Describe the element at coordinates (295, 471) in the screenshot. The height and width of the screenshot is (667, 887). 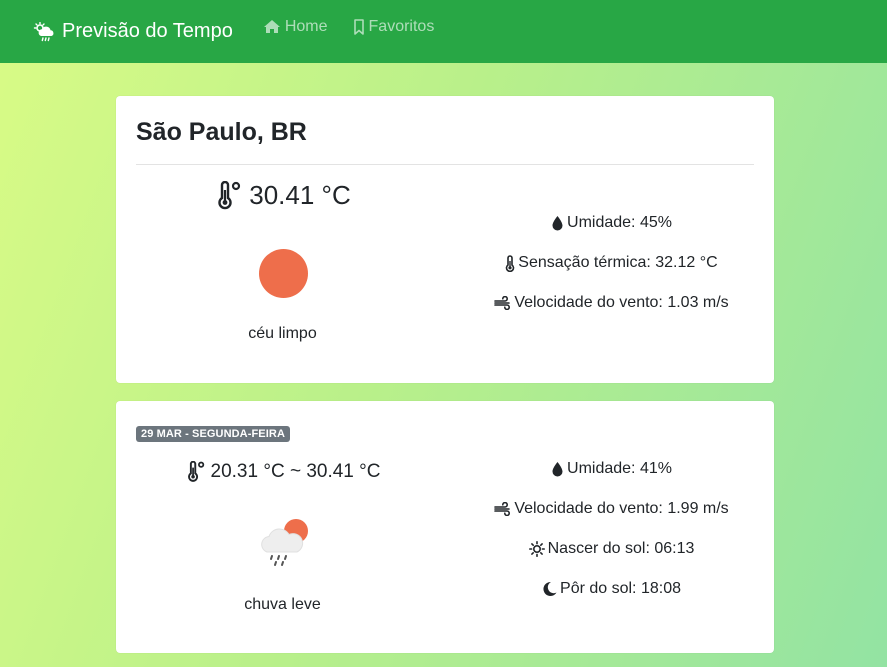
I see `temp-range-value: 20.31 °C ~ 30.41 °C` at that location.